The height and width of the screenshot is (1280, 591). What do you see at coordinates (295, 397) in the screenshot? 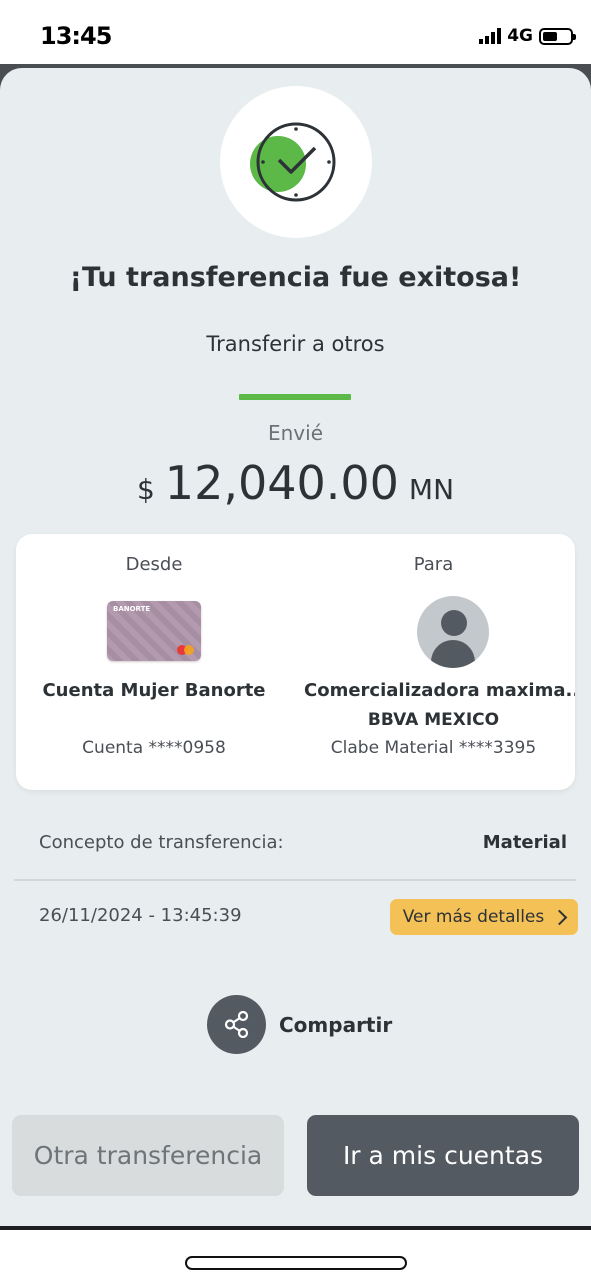
I see `accent-divider` at bounding box center [295, 397].